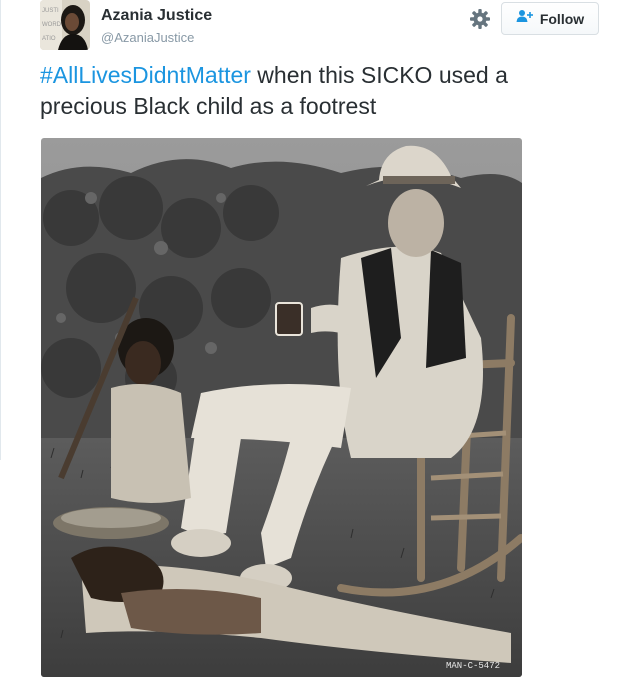 Image resolution: width=640 pixels, height=677 pixels. What do you see at coordinates (145, 75) in the screenshot?
I see `hashtag-link: #AllLivesDidntMatter` at bounding box center [145, 75].